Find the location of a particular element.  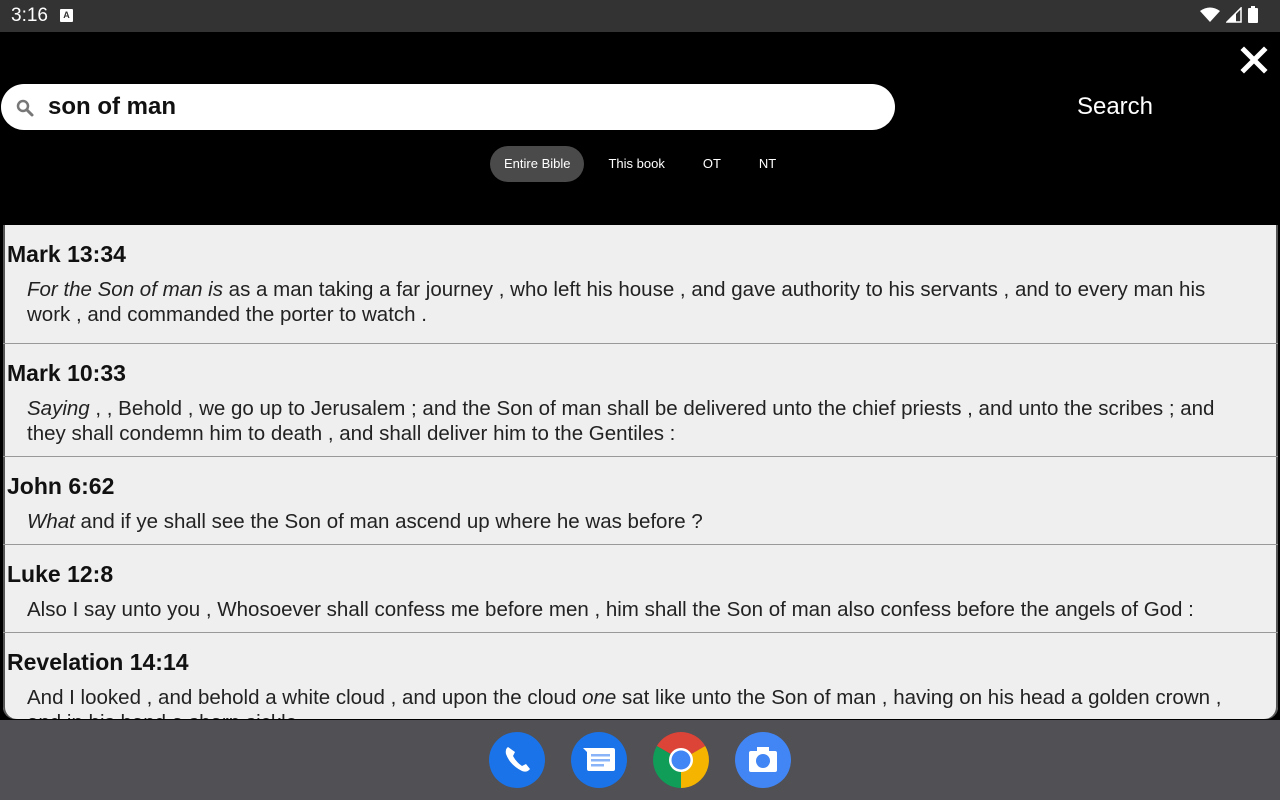

verse-italic: For the Son of man is is located at coordinates (125, 289).